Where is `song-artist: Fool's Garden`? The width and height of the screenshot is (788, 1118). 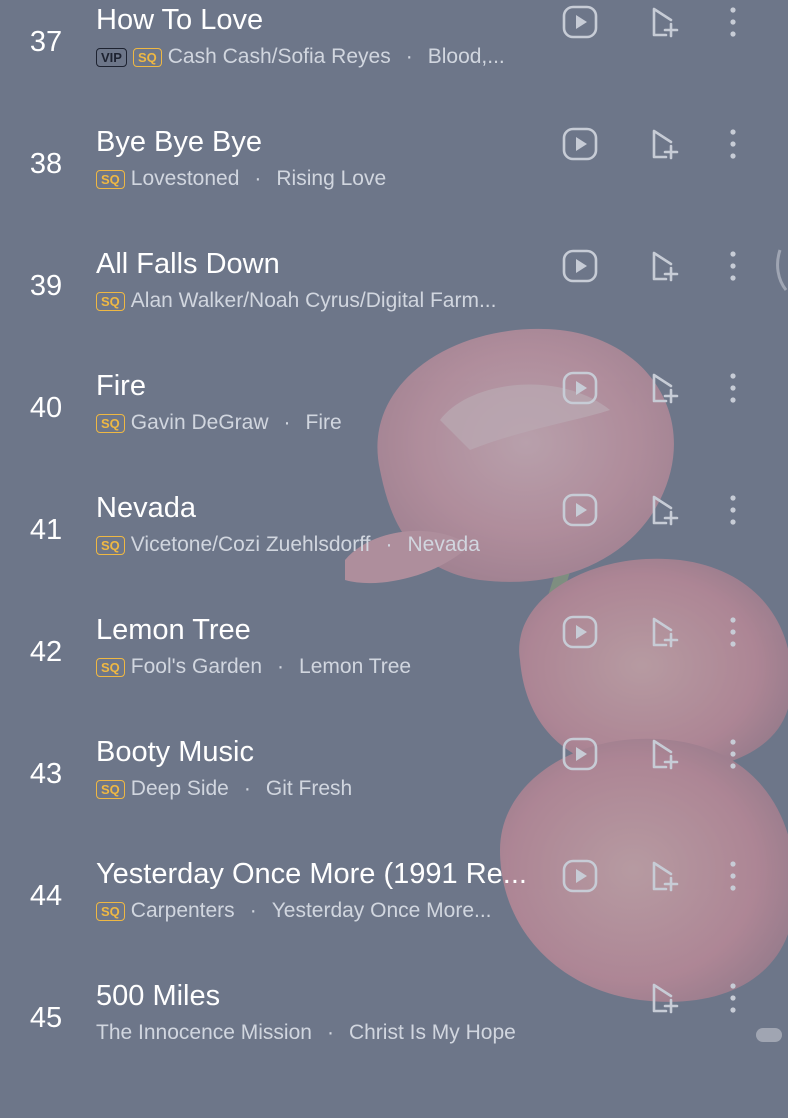 song-artist: Fool's Garden is located at coordinates (196, 667).